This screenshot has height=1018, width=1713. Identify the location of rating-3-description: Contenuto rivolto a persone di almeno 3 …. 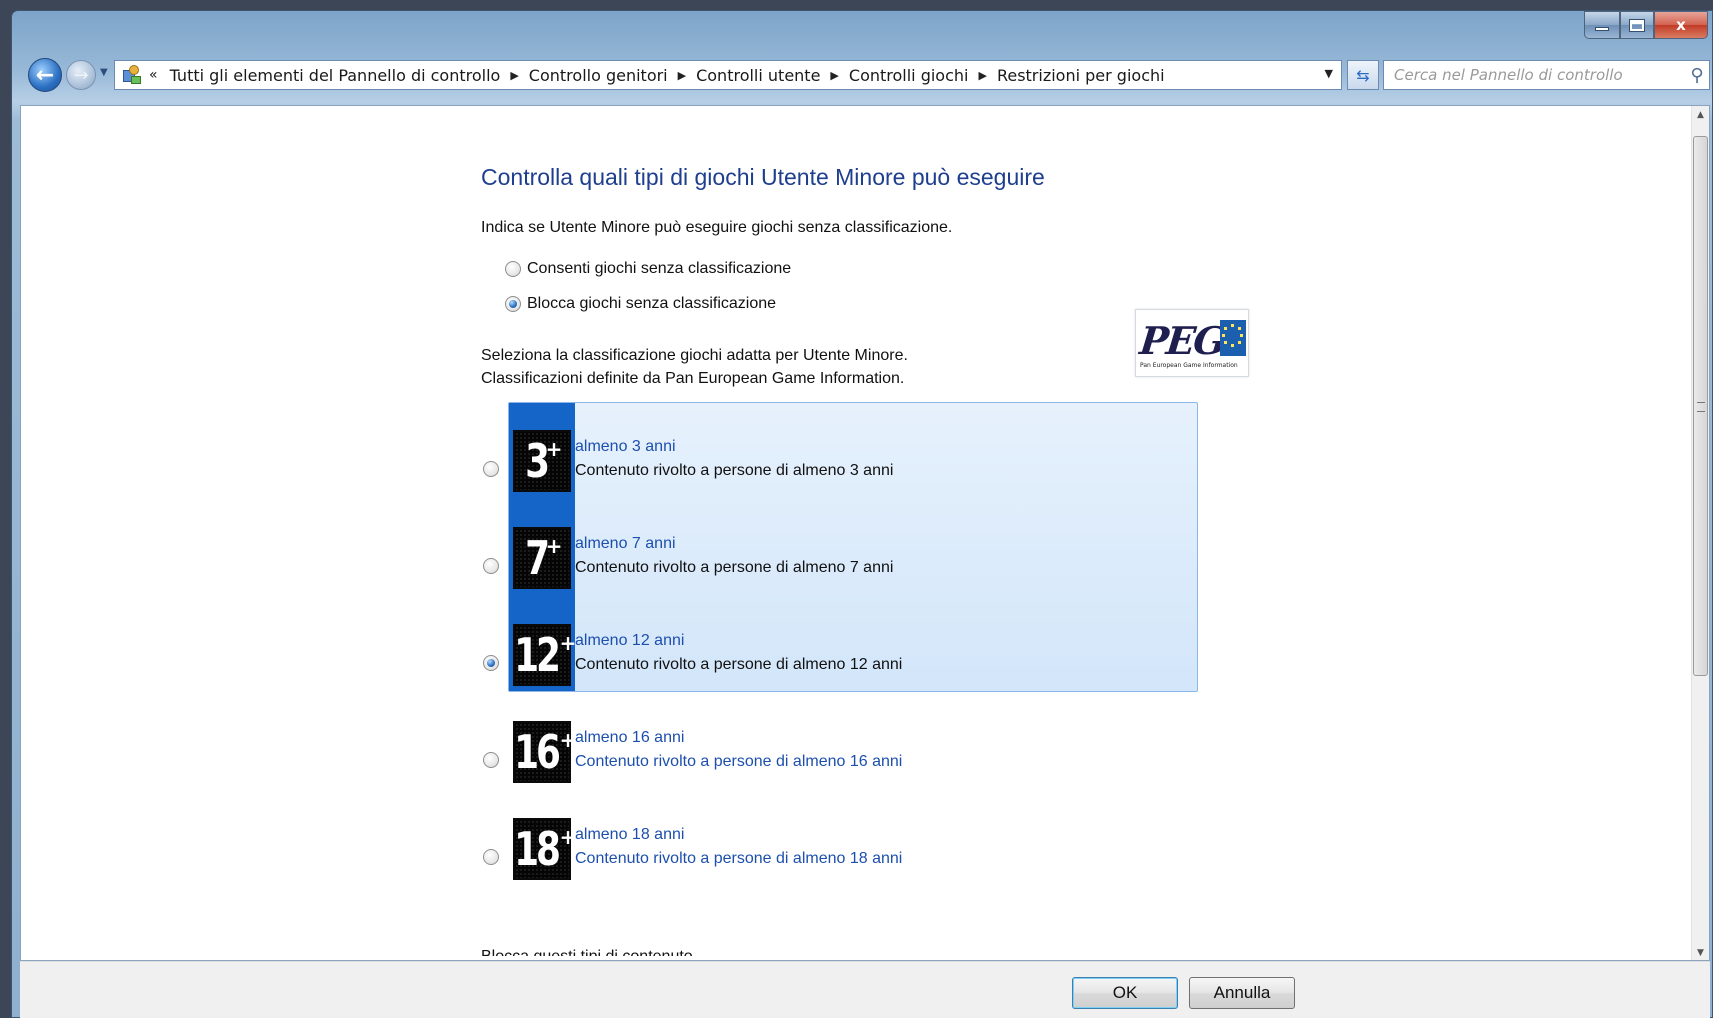
(734, 470).